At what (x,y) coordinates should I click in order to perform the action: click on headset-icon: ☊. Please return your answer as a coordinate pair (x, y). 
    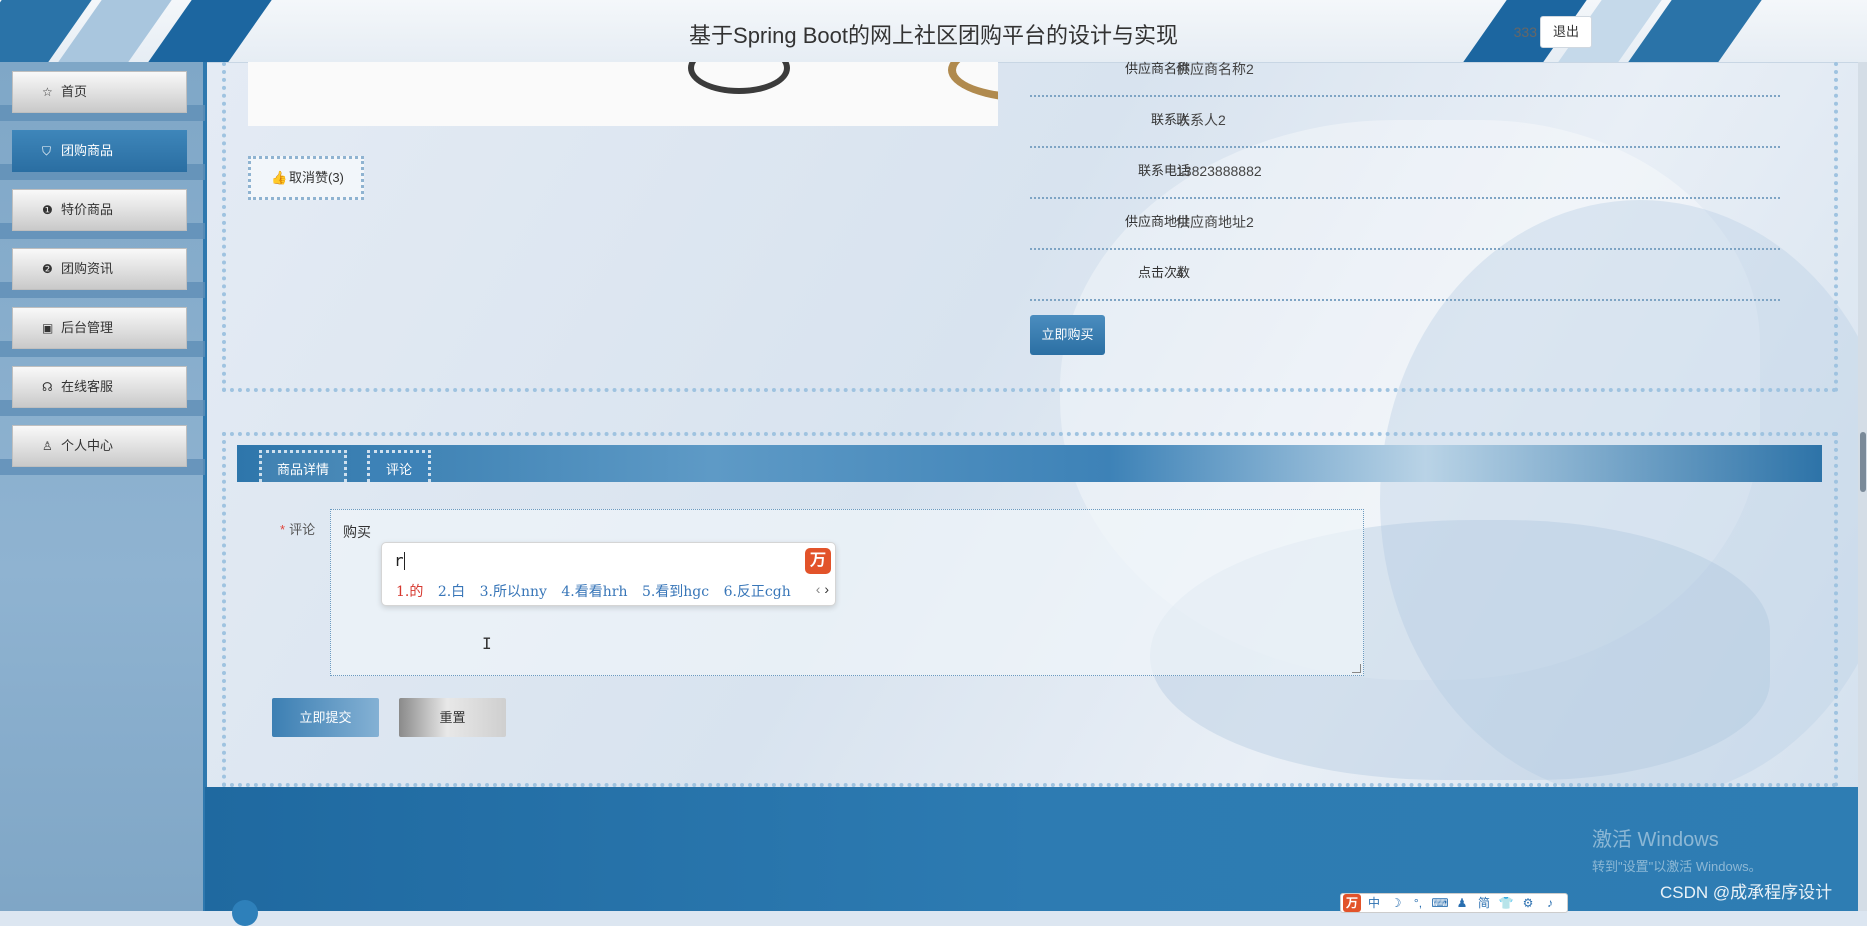
    Looking at the image, I should click on (47, 387).